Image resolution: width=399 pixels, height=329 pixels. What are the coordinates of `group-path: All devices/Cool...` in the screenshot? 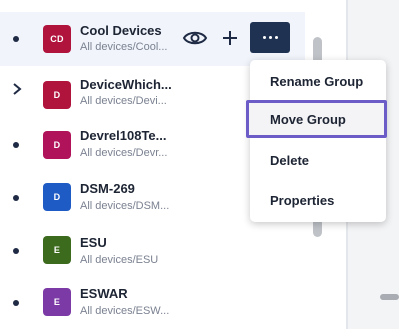 It's located at (124, 47).